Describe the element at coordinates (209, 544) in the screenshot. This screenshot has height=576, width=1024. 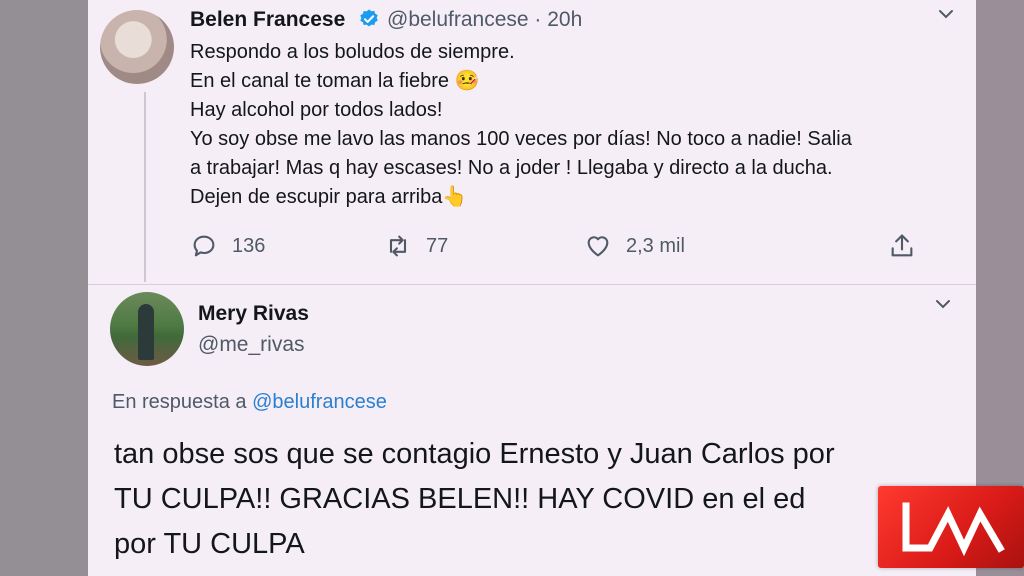
I see `tweet-line: por TU CULPA` at that location.